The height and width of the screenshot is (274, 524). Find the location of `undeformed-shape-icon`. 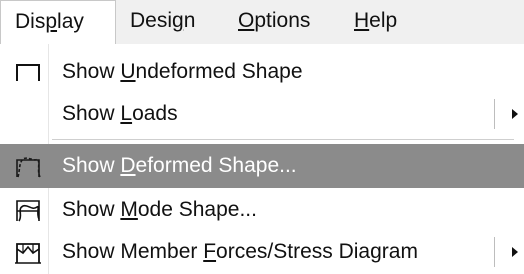

undeformed-shape-icon is located at coordinates (28, 72).